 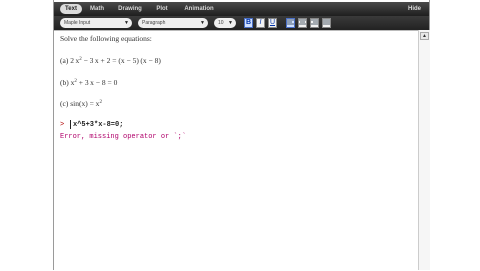 What do you see at coordinates (123, 137) in the screenshot?
I see `error-message: Error, missing operator or `;`` at bounding box center [123, 137].